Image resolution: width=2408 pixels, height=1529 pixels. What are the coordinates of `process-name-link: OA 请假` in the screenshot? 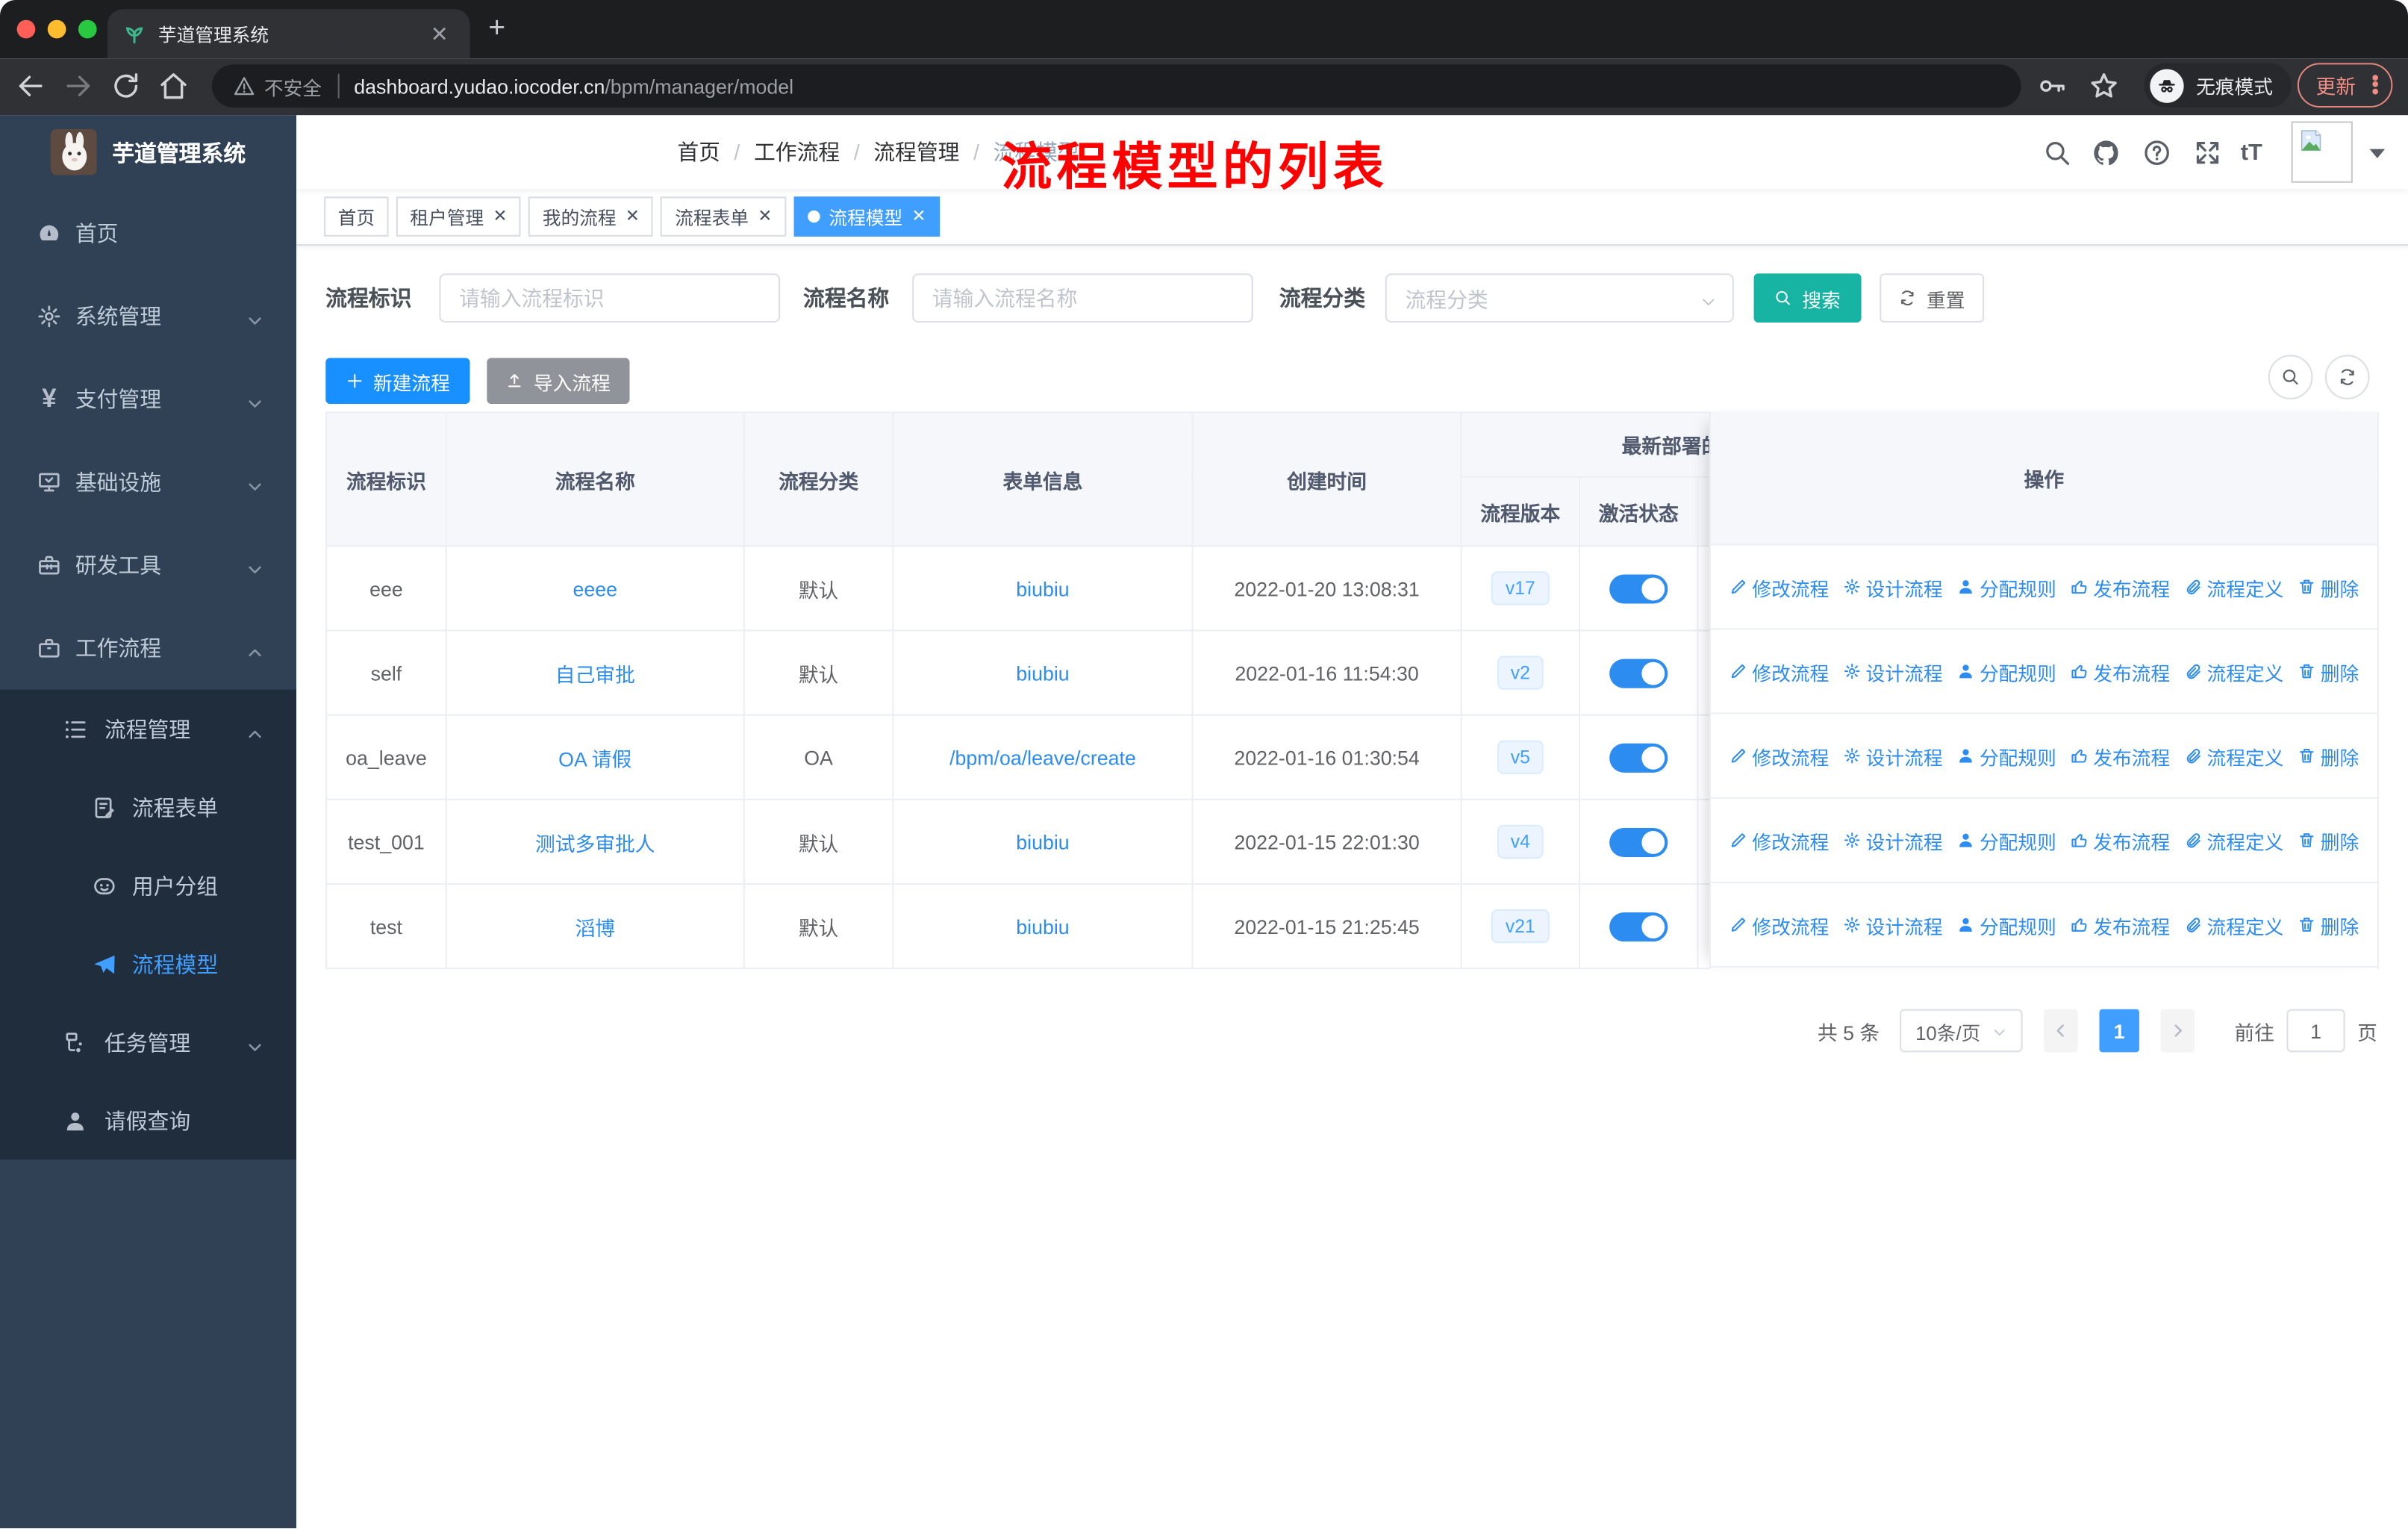 It's located at (594, 758).